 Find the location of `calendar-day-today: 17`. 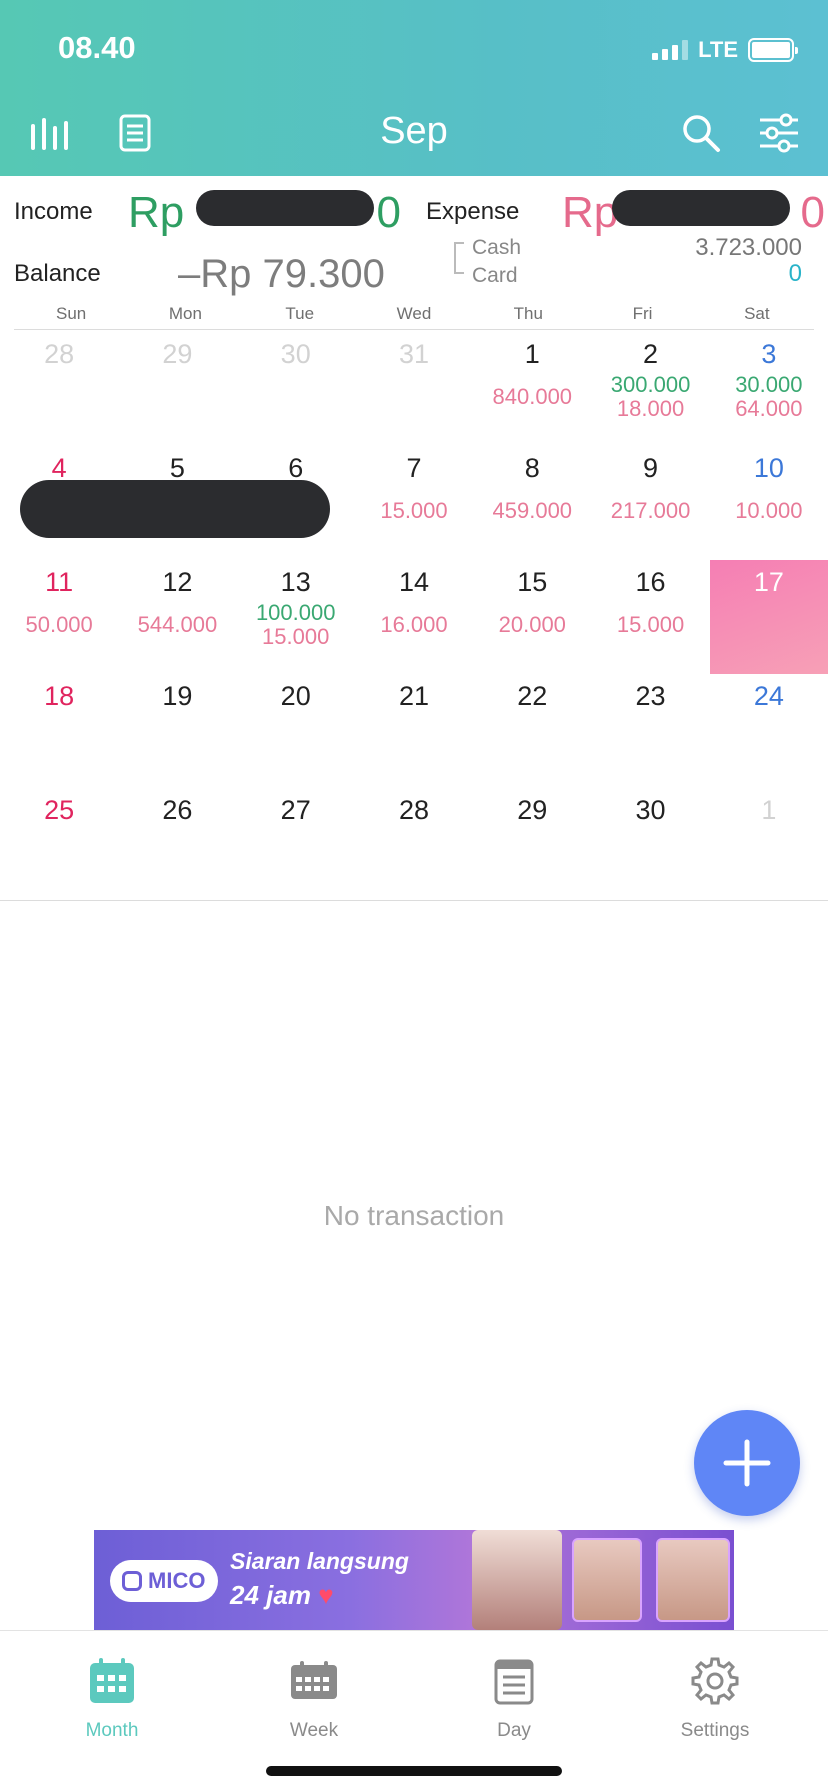

calendar-day-today: 17 is located at coordinates (768, 617).